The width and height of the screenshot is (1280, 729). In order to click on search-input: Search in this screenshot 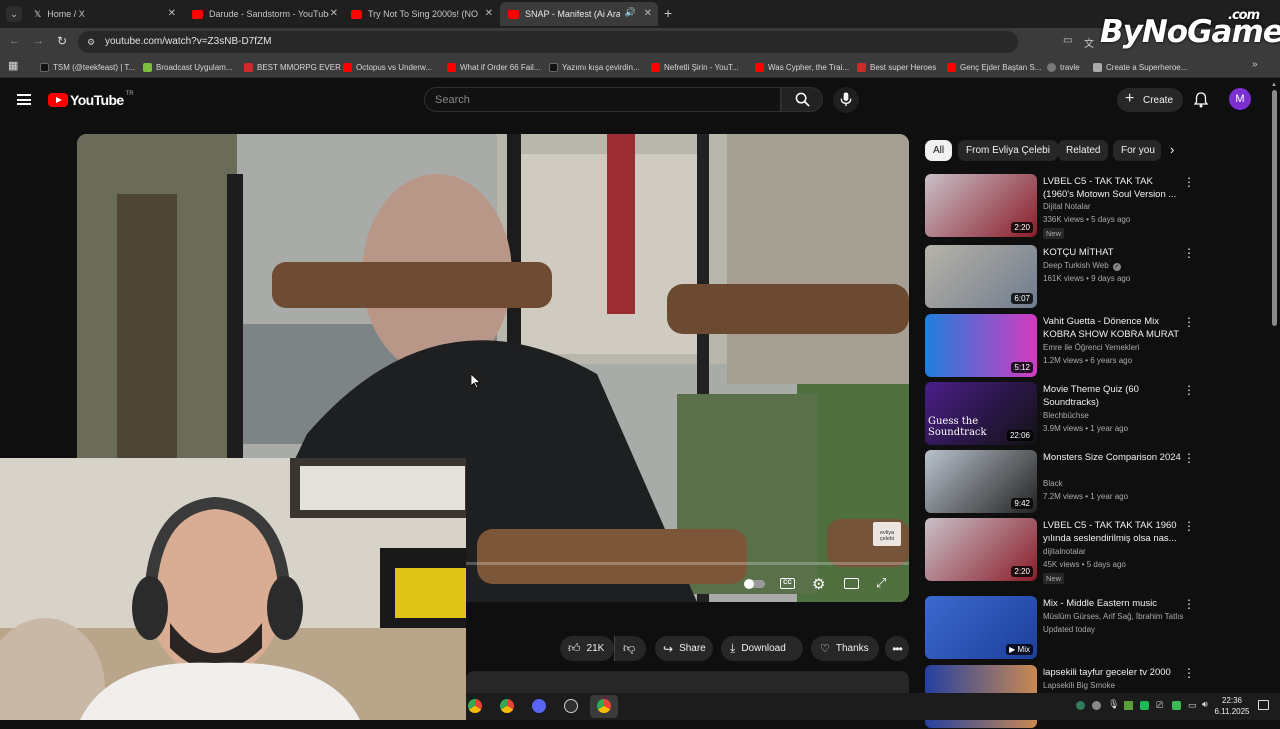, I will do `click(602, 99)`.